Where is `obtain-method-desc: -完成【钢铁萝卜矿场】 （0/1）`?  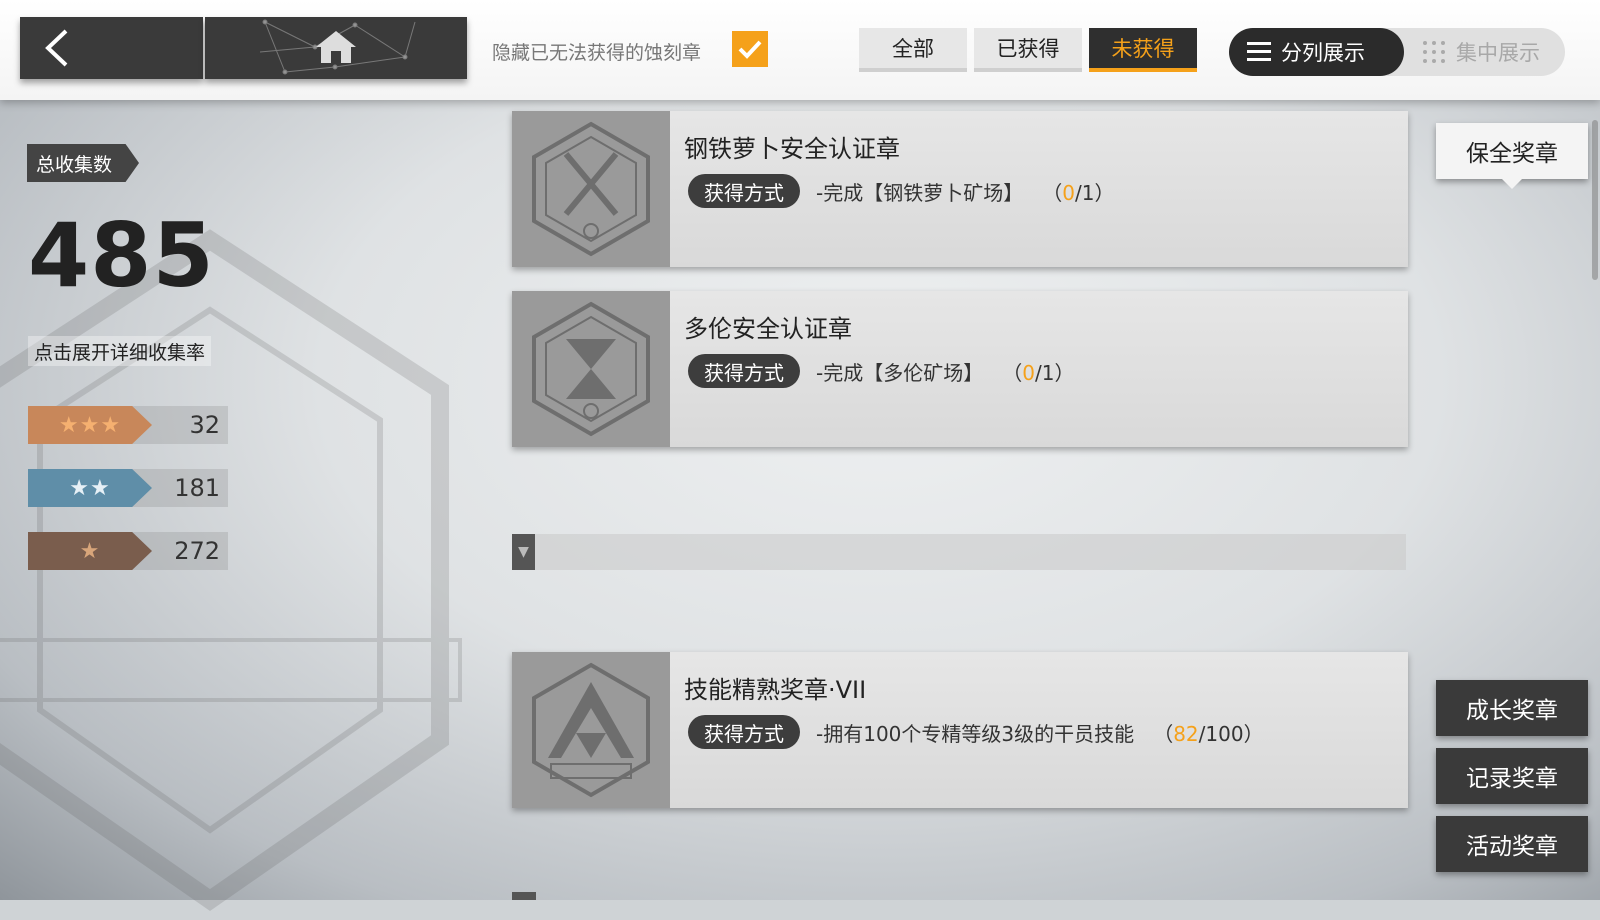
obtain-method-desc: -完成【钢铁萝卜矿场】 （0/1） is located at coordinates (965, 191).